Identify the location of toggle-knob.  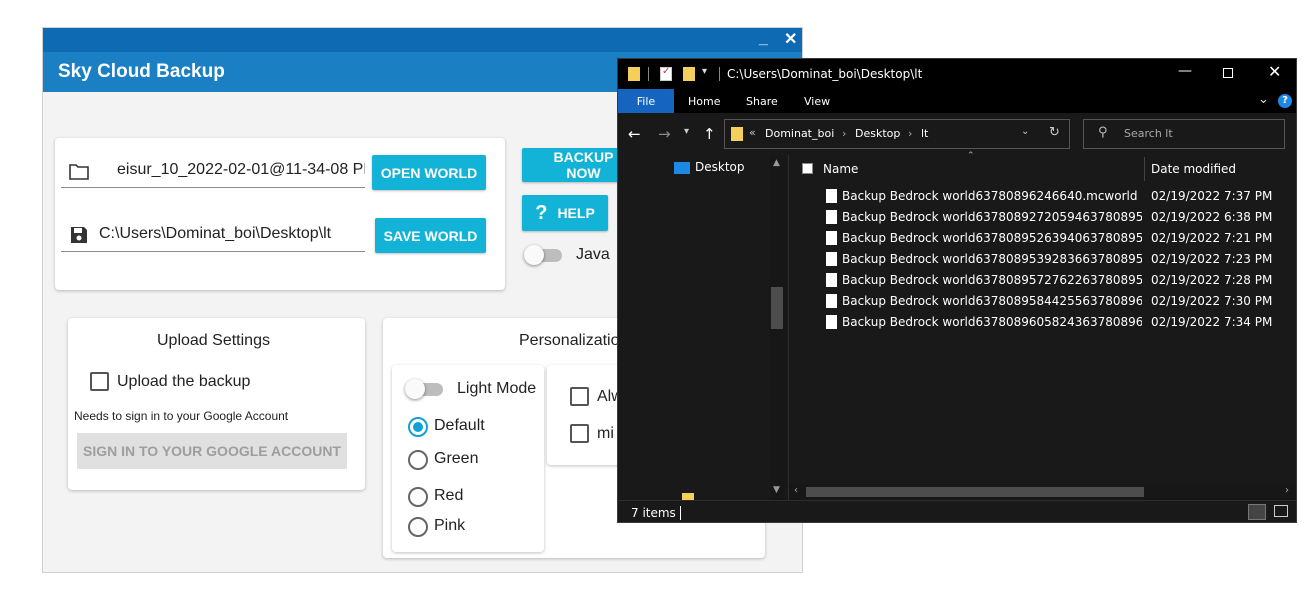
(415, 389).